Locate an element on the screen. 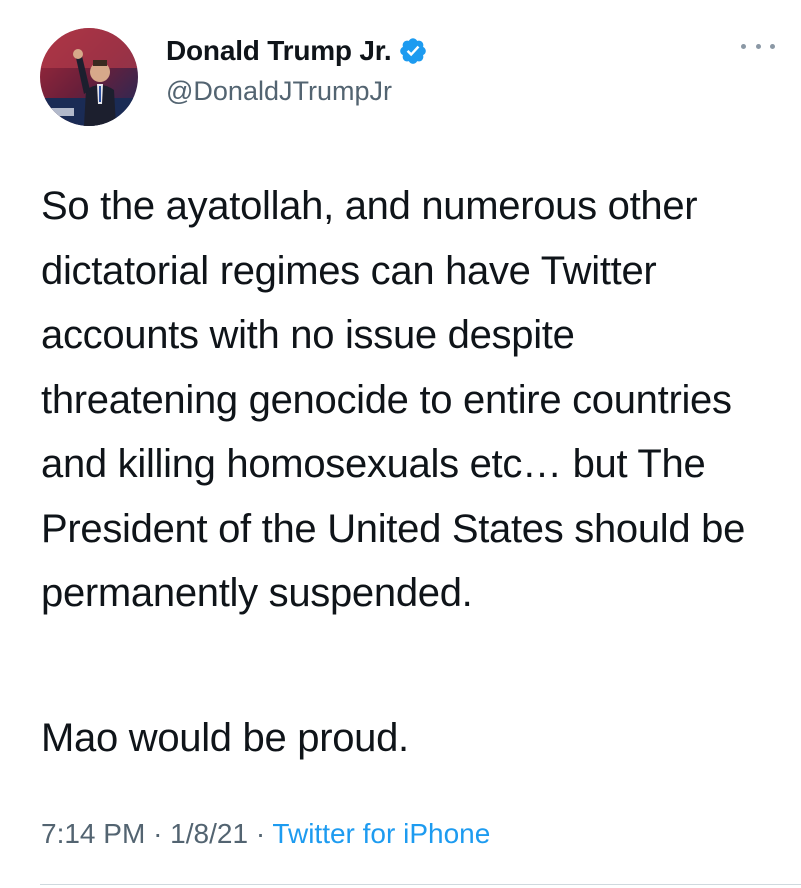 Image resolution: width=801 pixels, height=888 pixels. tweet-date: 1/8/21 is located at coordinates (209, 833).